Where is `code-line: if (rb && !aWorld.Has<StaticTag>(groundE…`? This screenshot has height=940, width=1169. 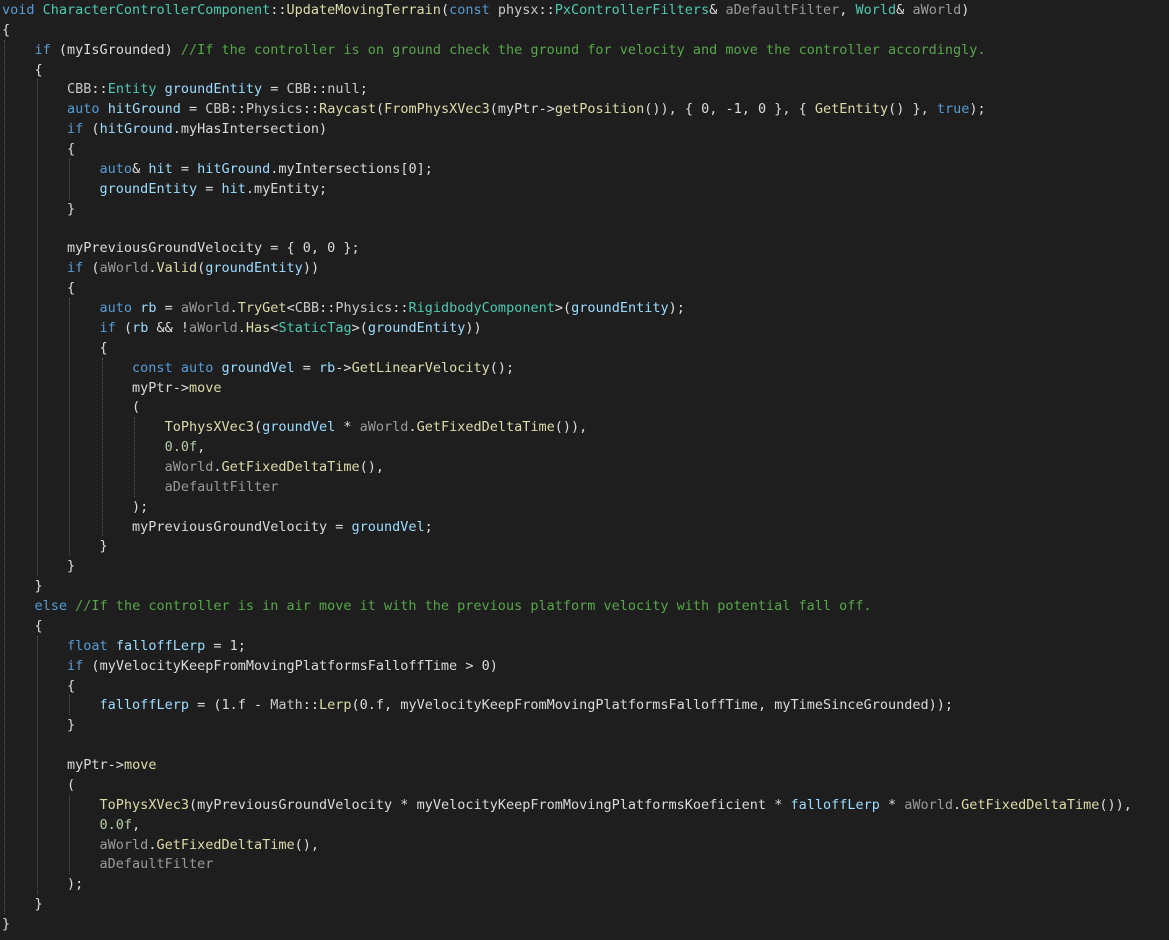
code-line: if (rb && !aWorld.Has<StaticTag>(groundE… is located at coordinates (242, 328).